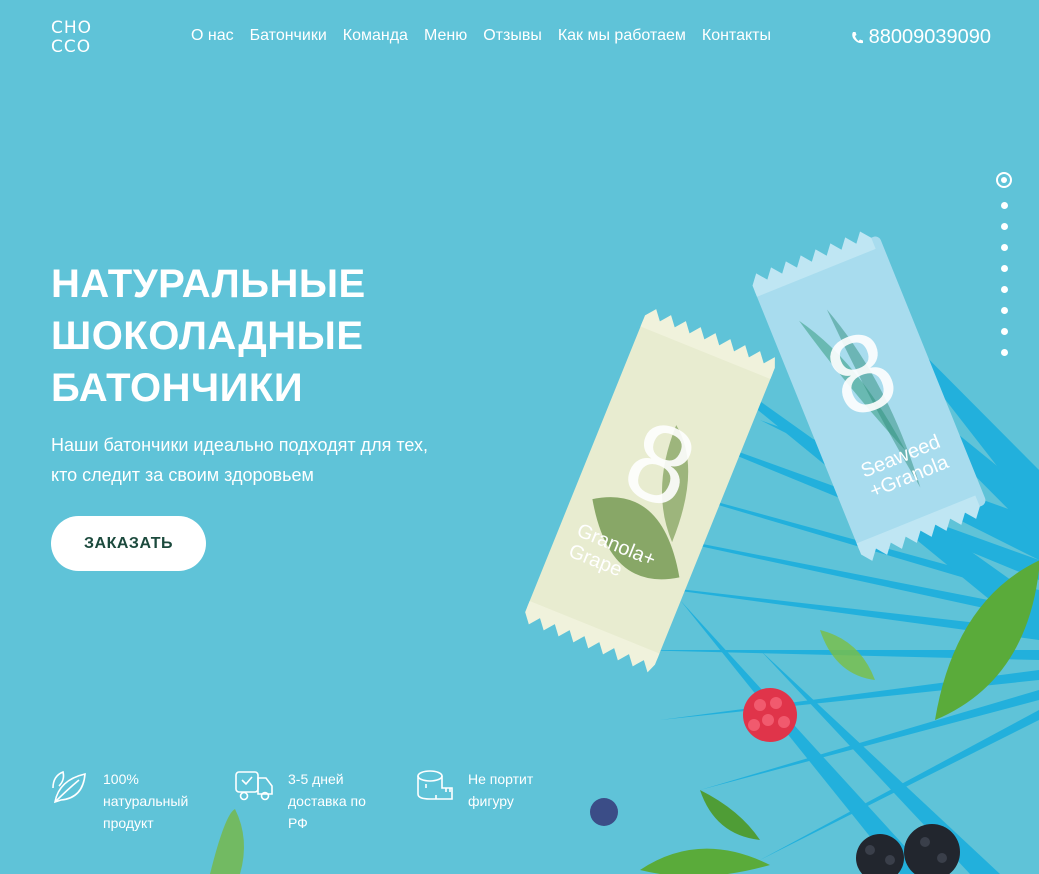  I want to click on bar-left-line1: Granola+, so click(616, 545).